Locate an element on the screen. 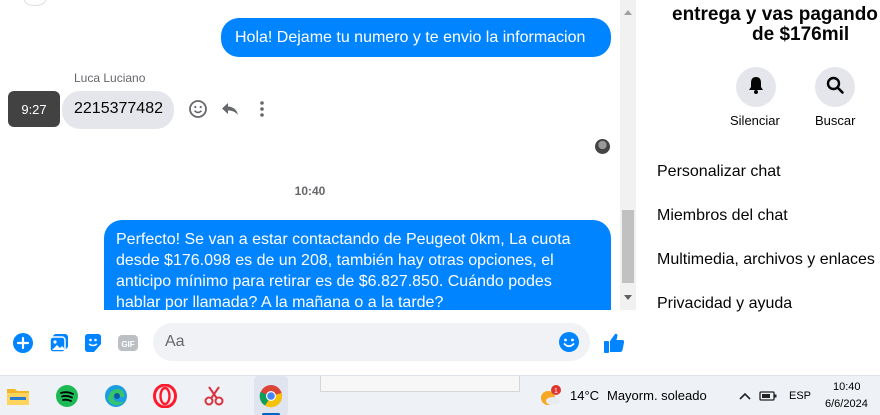 This screenshot has height=415, width=880. snipping-tool-icon is located at coordinates (214, 396).